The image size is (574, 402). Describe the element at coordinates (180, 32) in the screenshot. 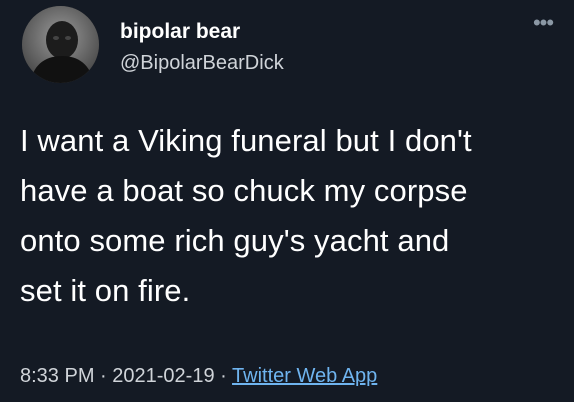

I see `author-display-name: bipolar bear` at that location.